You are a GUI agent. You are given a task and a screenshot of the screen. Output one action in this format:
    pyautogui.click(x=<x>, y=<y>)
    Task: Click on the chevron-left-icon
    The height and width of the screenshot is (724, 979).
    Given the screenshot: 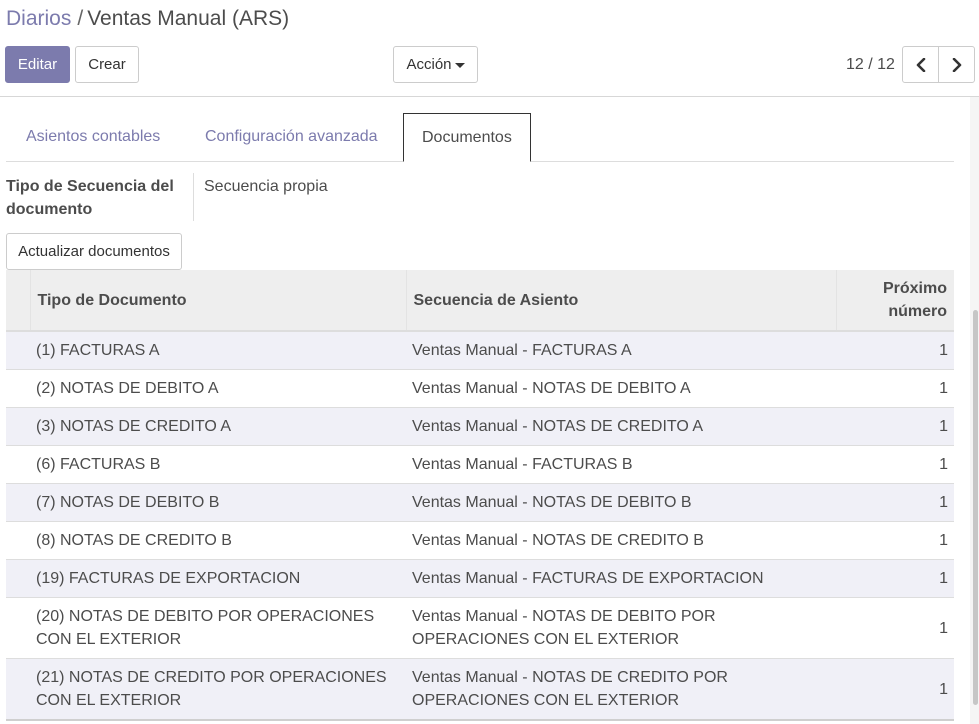 What is the action you would take?
    pyautogui.click(x=920, y=64)
    